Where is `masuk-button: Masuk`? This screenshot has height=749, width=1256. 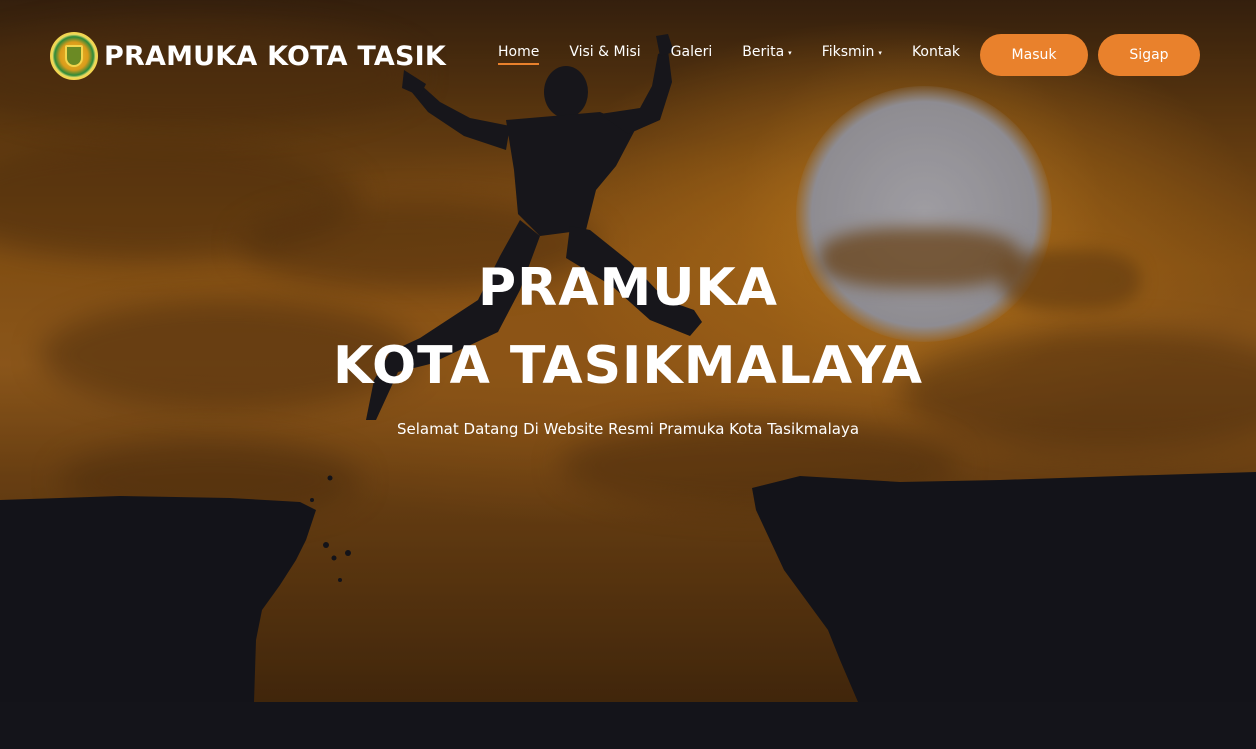 masuk-button: Masuk is located at coordinates (1034, 55).